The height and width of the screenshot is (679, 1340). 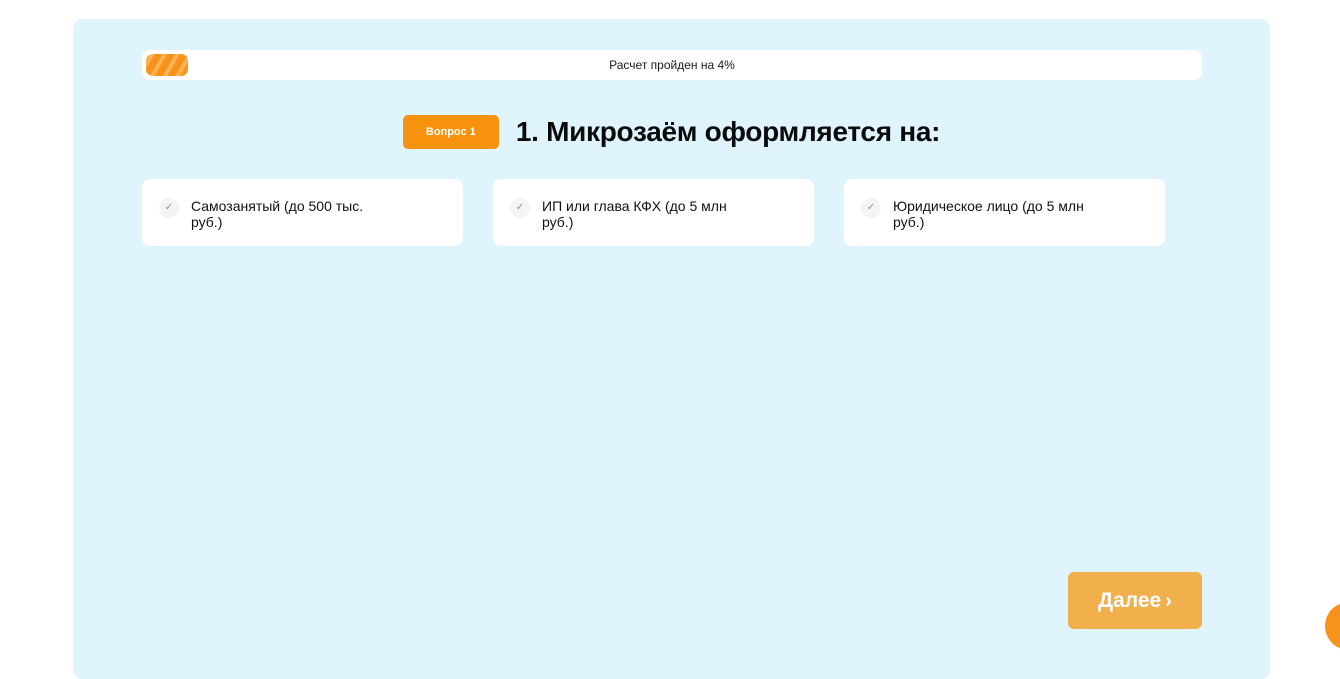 I want to click on progress-text: Расчет пройден на 4%, so click(x=672, y=65).